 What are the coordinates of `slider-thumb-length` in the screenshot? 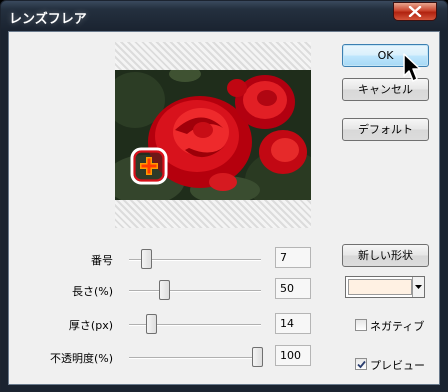 It's located at (164, 290).